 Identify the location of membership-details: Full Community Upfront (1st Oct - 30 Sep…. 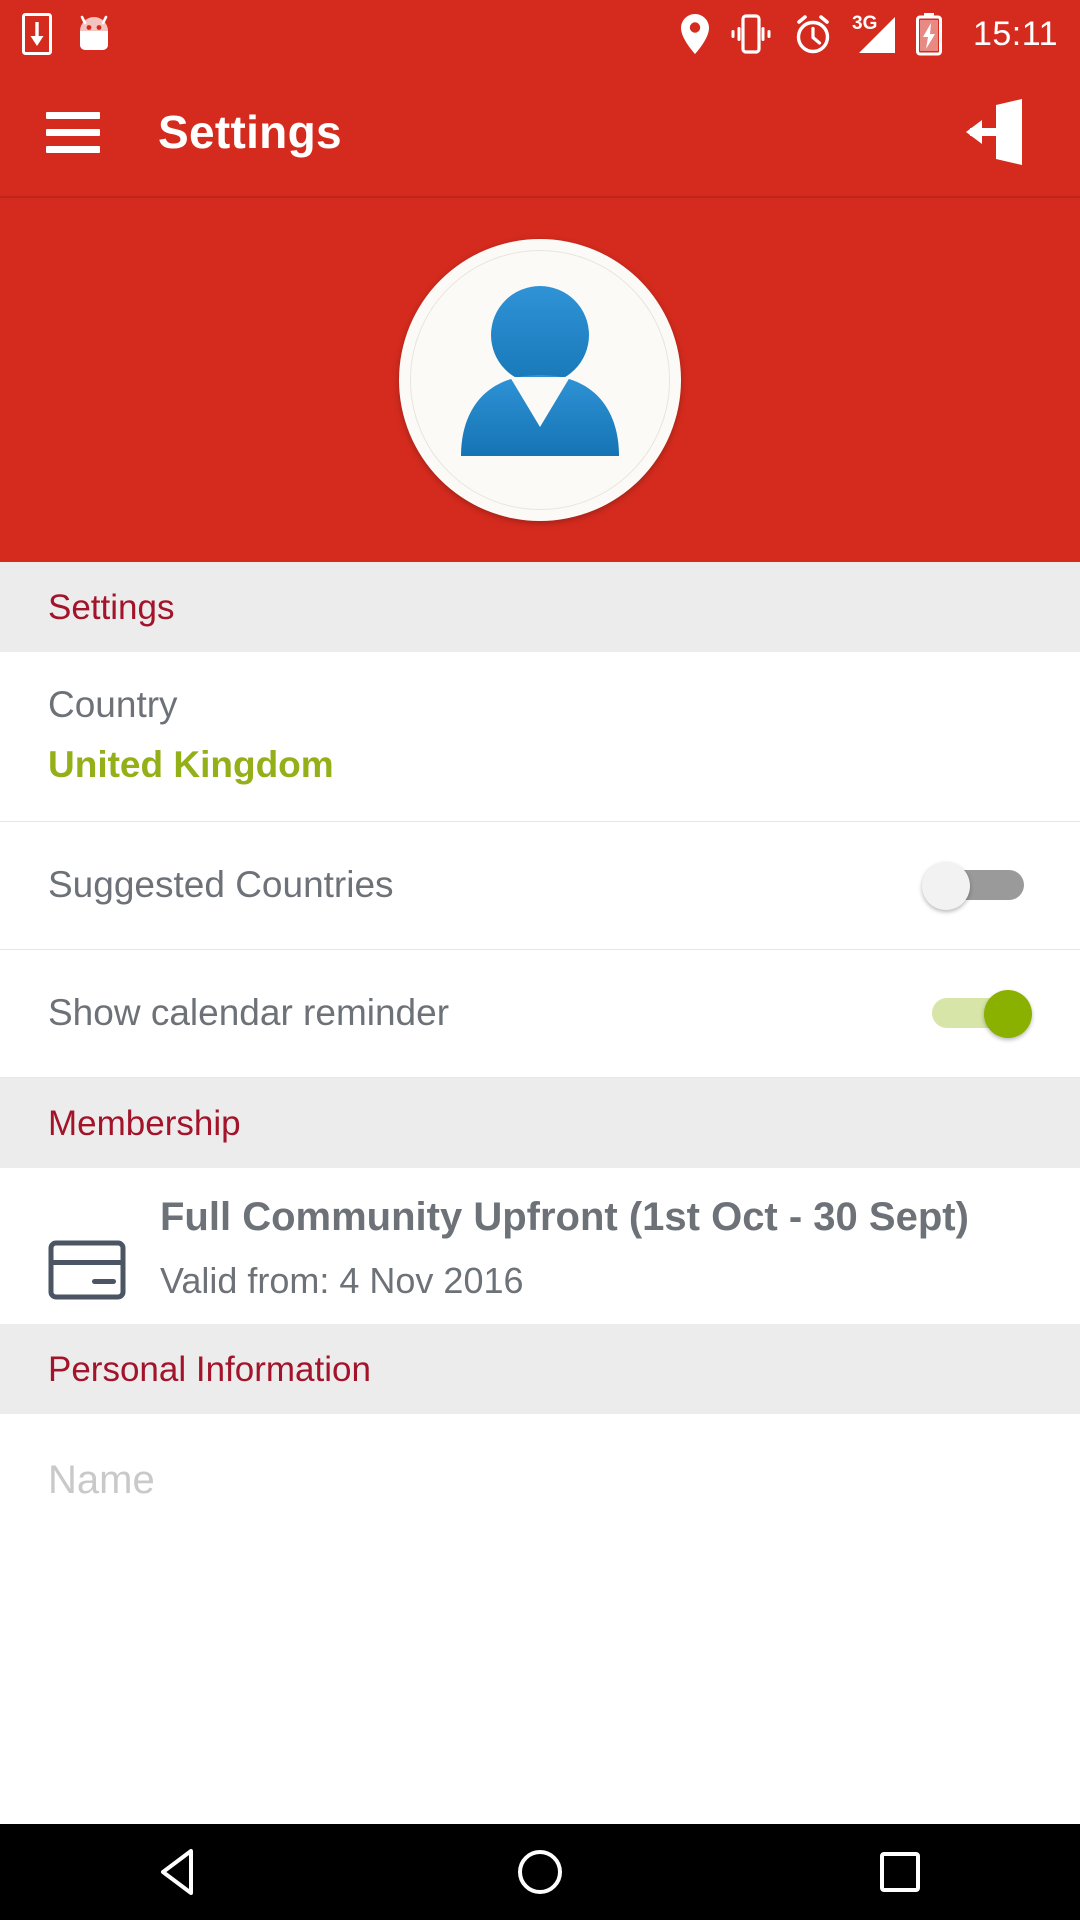
(596, 1248).